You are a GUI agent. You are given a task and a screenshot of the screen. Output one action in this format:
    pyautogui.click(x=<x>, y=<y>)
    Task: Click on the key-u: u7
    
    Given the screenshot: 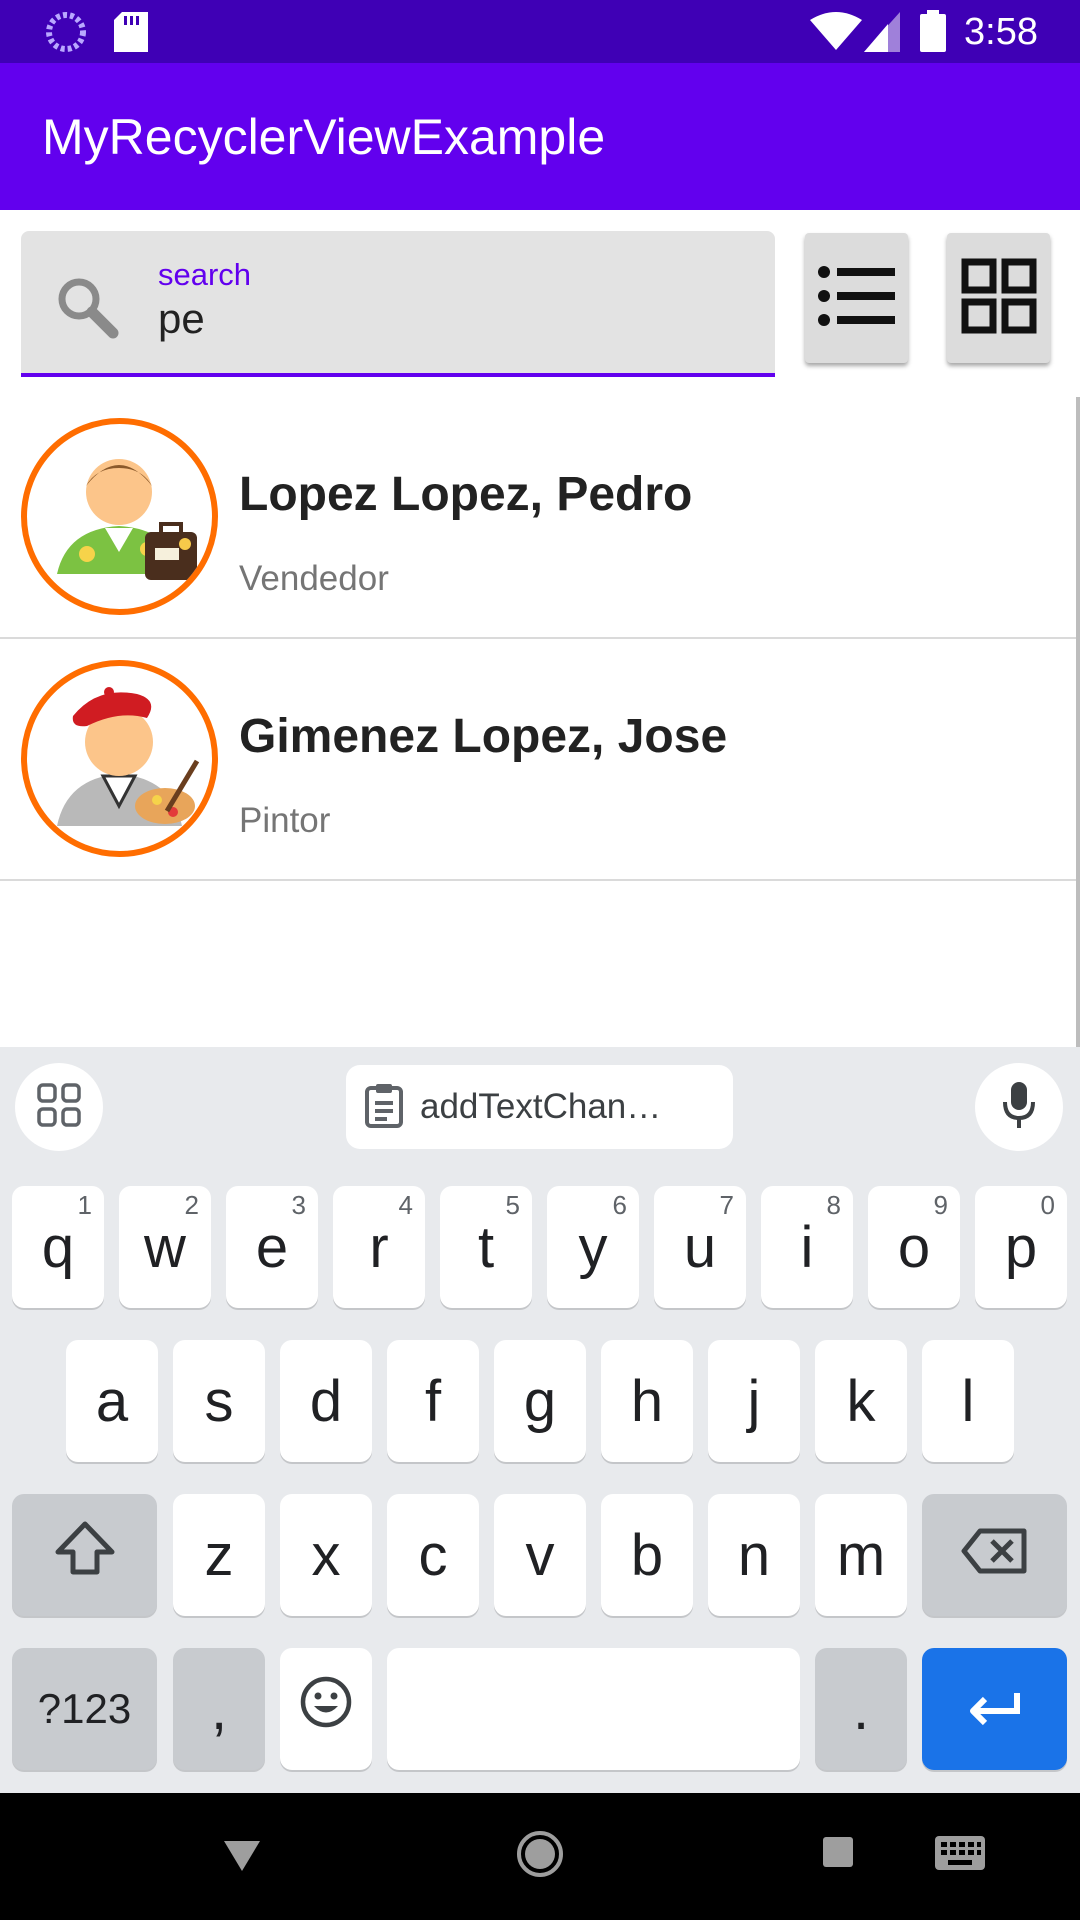 What is the action you would take?
    pyautogui.click(x=700, y=1247)
    